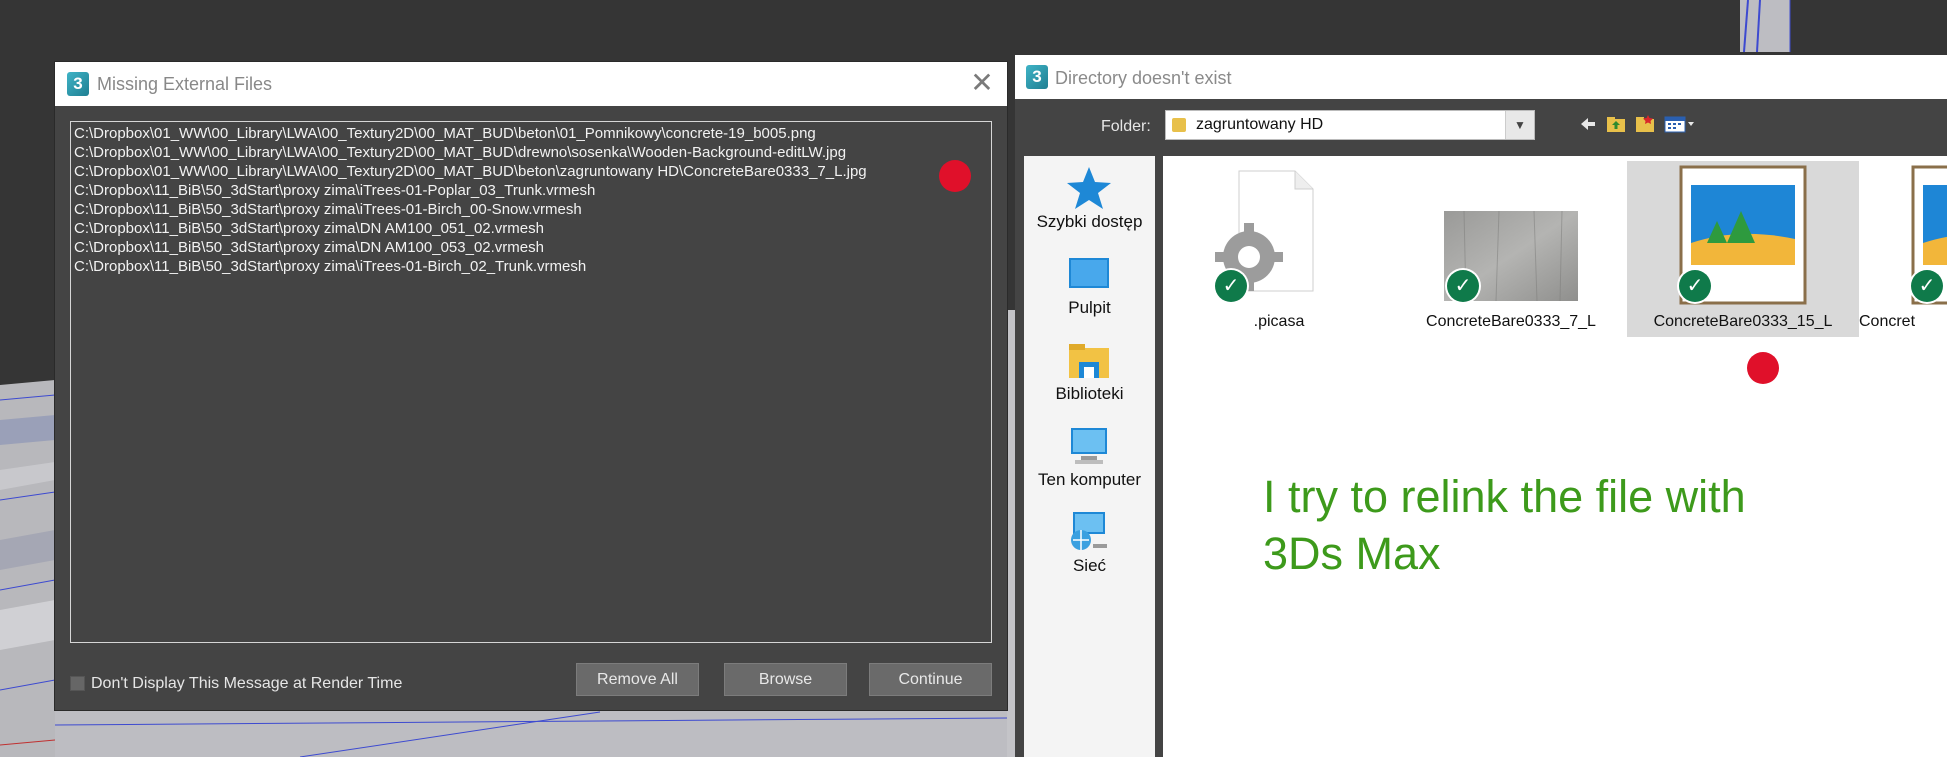 The height and width of the screenshot is (757, 1947). I want to click on browse-button: Browse, so click(785, 679).